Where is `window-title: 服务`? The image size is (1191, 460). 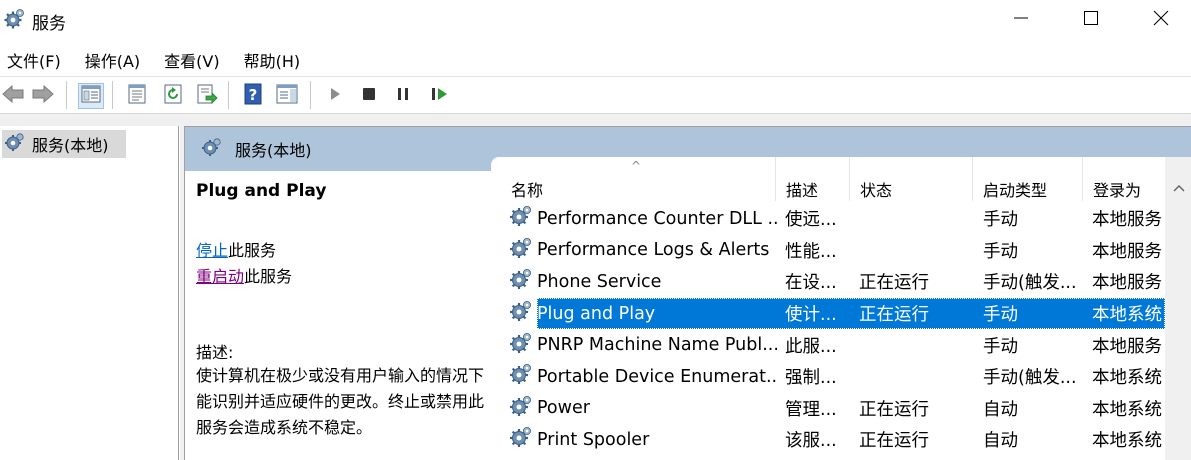
window-title: 服务 is located at coordinates (49, 24).